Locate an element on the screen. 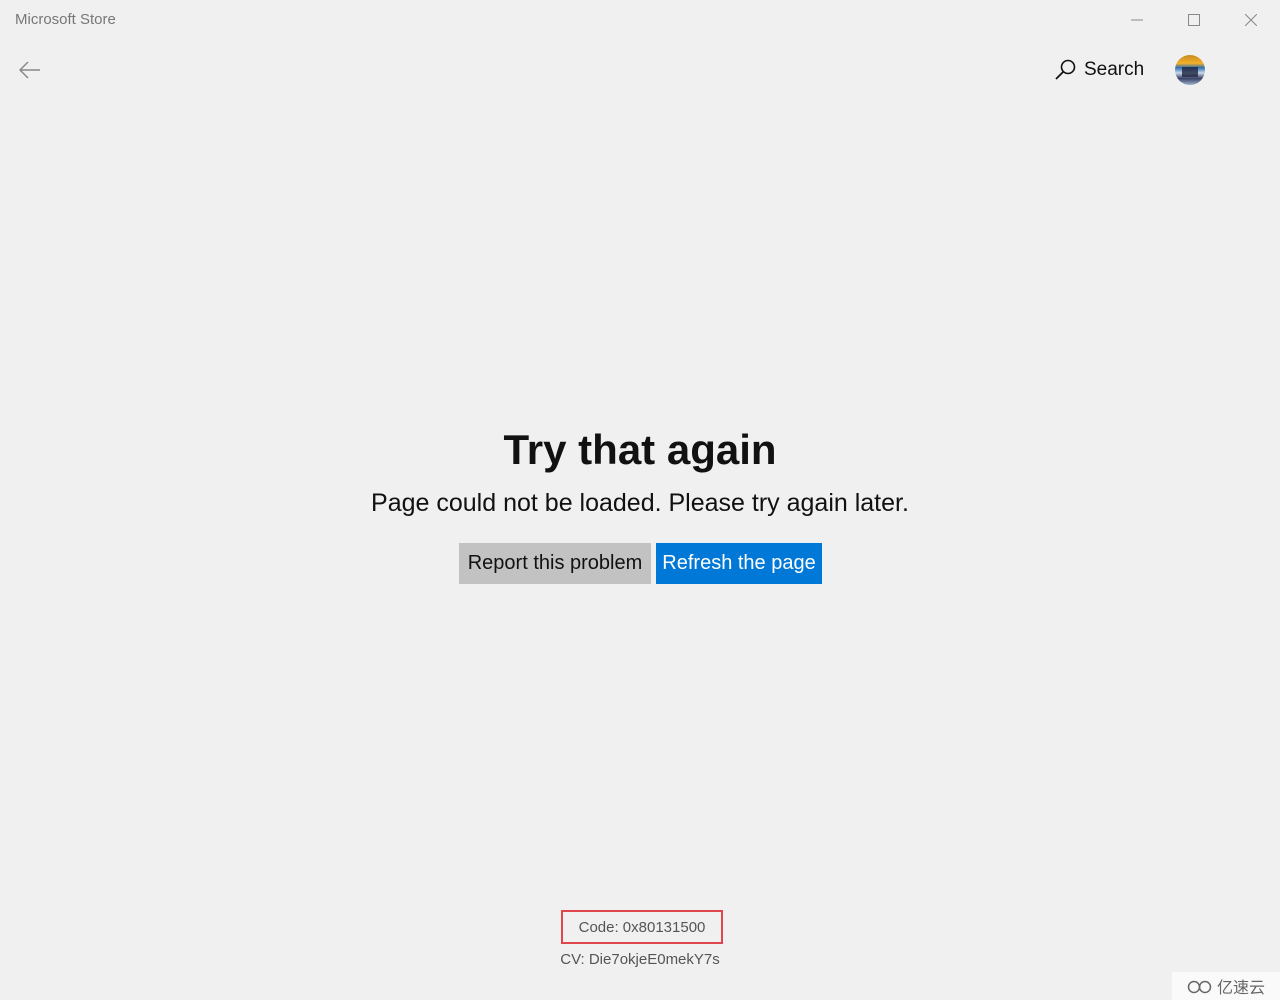 The width and height of the screenshot is (1280, 1000). title-bar: Microsoft Store is located at coordinates (640, 20).